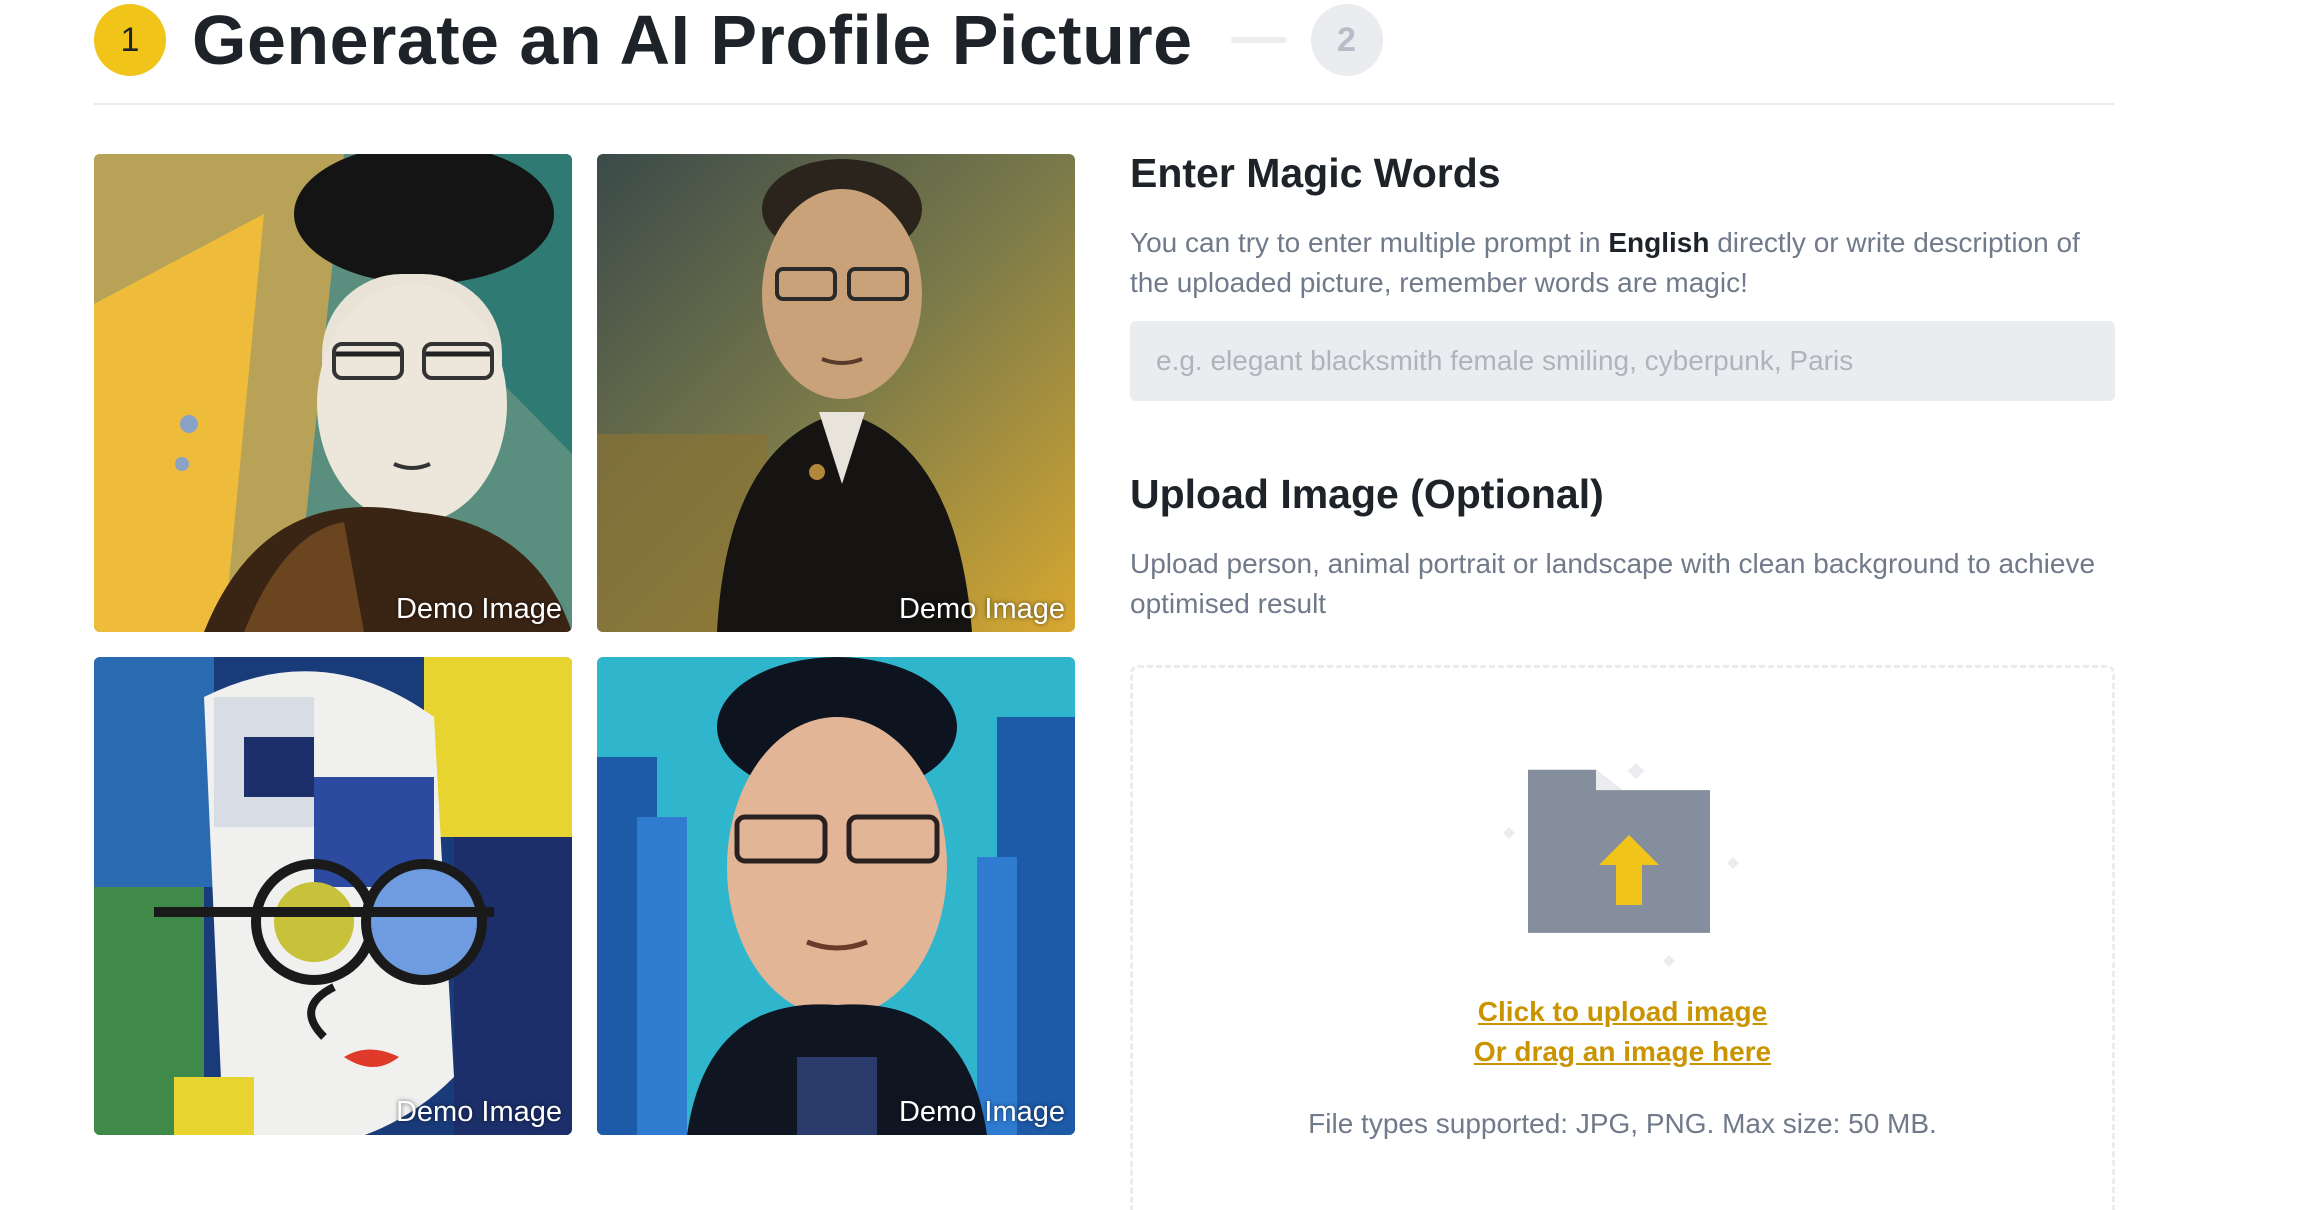 This screenshot has height=1210, width=2314. What do you see at coordinates (1621, 865) in the screenshot?
I see `folder-upload-icon` at bounding box center [1621, 865].